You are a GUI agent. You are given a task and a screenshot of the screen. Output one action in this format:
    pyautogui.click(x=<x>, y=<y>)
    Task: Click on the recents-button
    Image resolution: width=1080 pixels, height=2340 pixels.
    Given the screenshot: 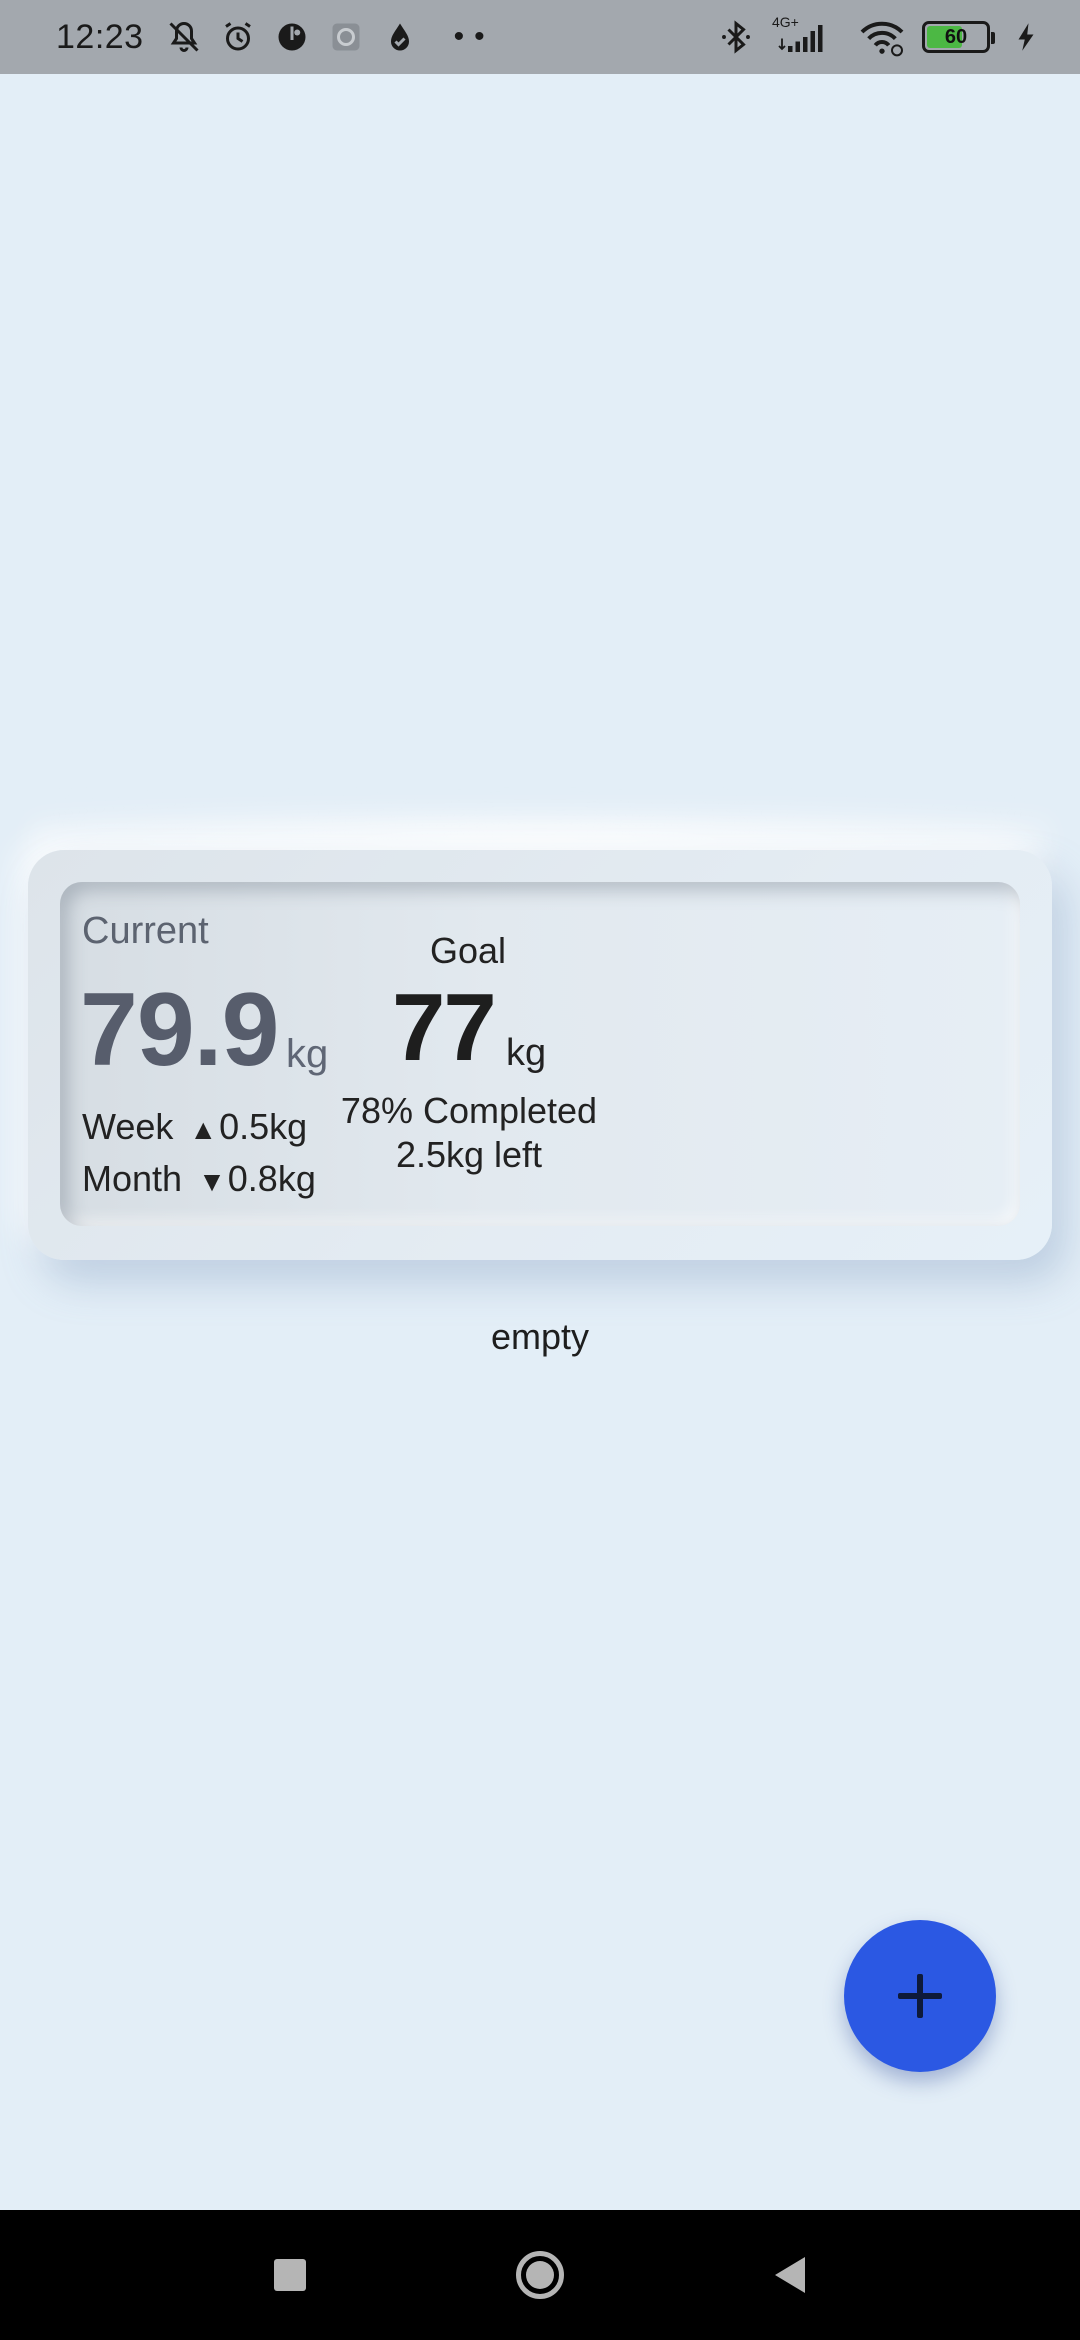 What is the action you would take?
    pyautogui.click(x=290, y=2275)
    